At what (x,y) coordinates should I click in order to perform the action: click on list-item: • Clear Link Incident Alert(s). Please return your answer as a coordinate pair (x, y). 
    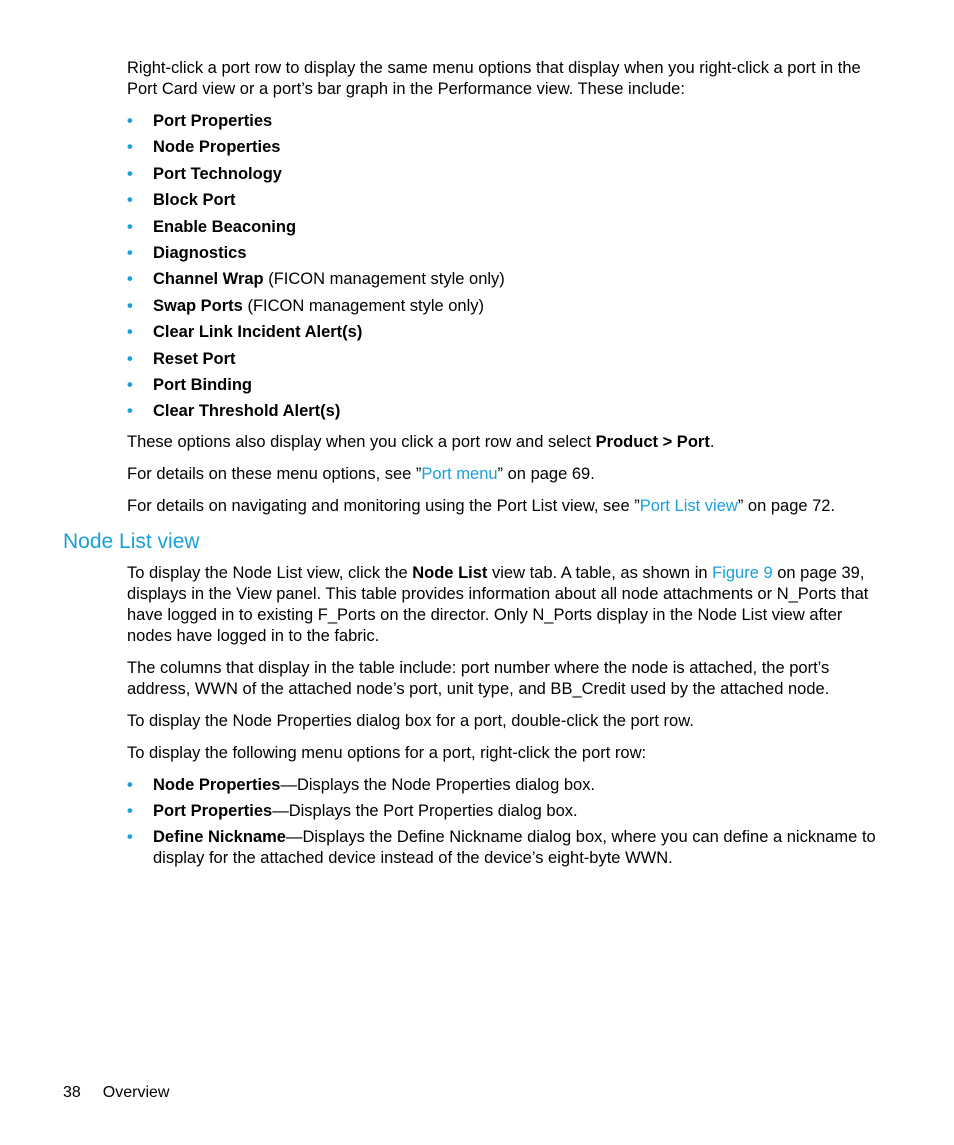
    Looking at the image, I should click on (502, 332).